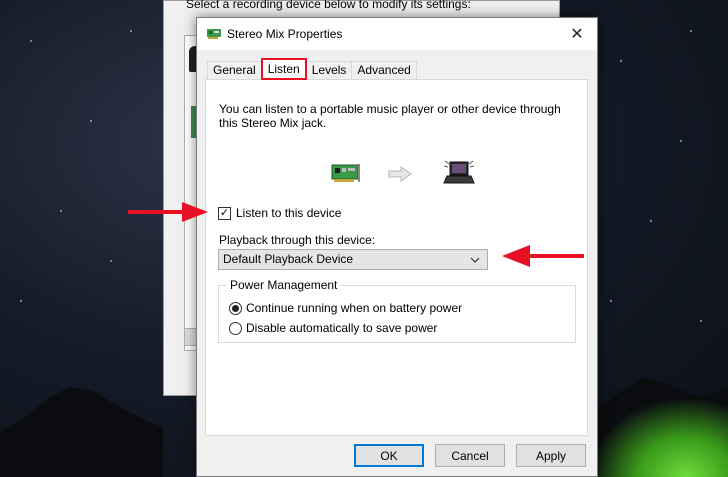 This screenshot has width=728, height=477. I want to click on radio-continue-label: Continue running when on battery power, so click(354, 308).